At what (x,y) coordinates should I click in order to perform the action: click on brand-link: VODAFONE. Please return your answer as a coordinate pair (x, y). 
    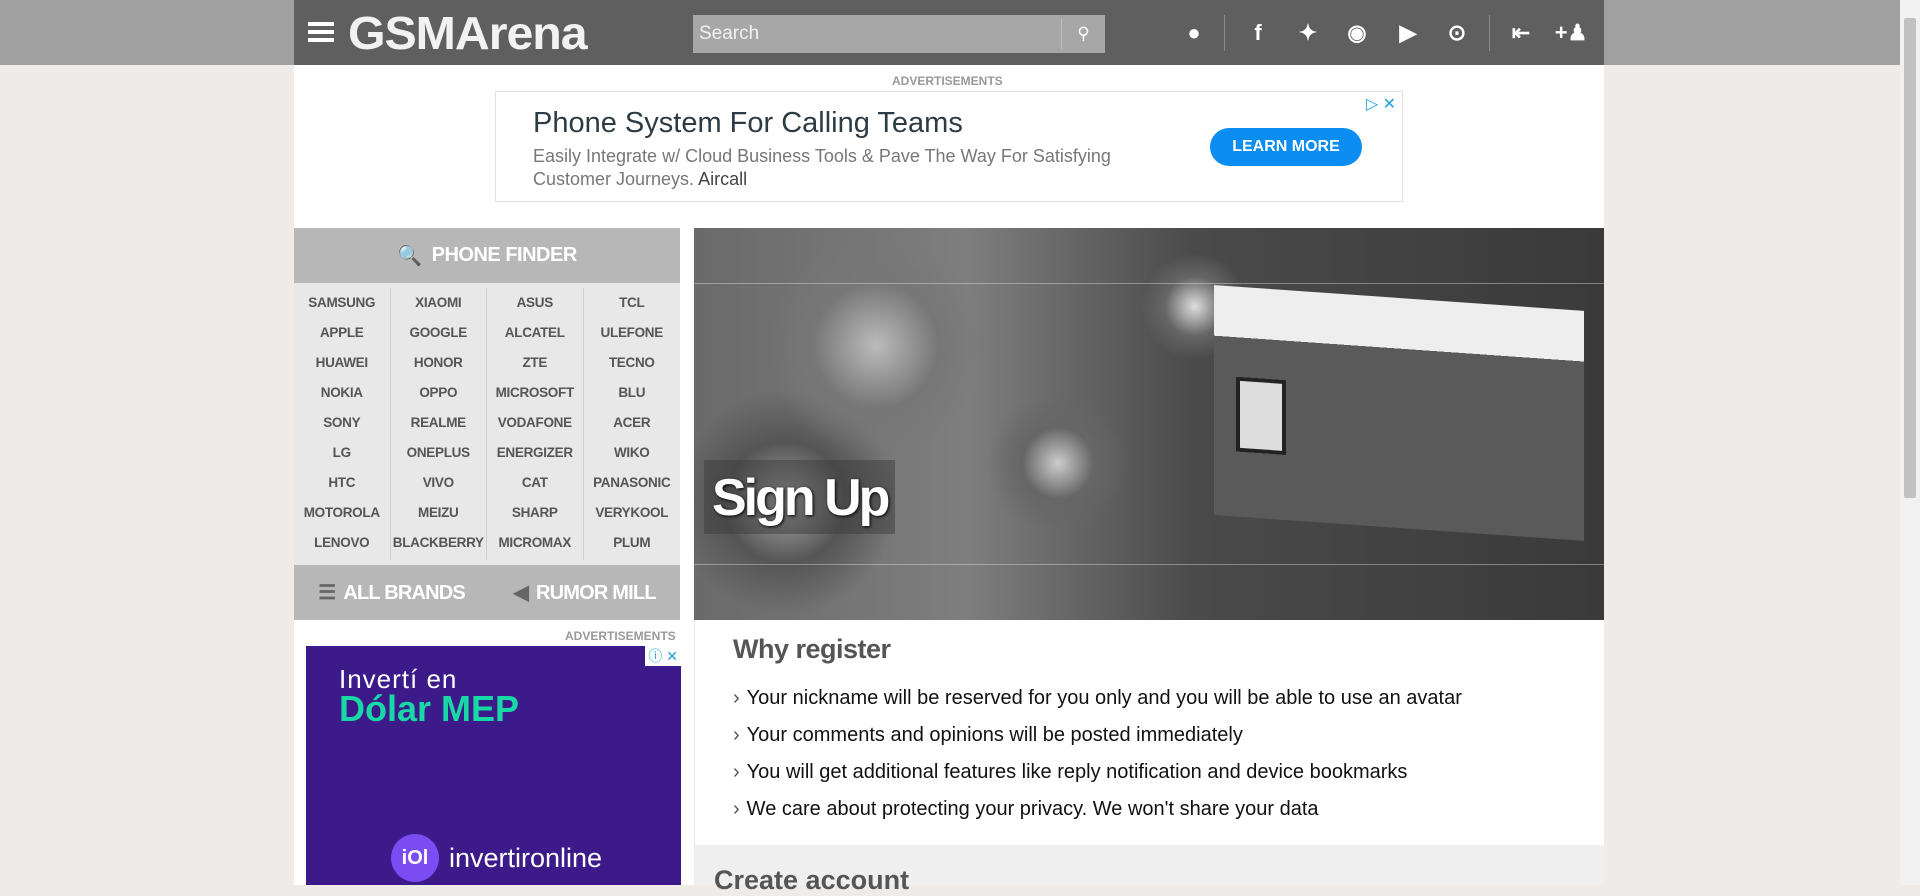
    Looking at the image, I should click on (535, 423).